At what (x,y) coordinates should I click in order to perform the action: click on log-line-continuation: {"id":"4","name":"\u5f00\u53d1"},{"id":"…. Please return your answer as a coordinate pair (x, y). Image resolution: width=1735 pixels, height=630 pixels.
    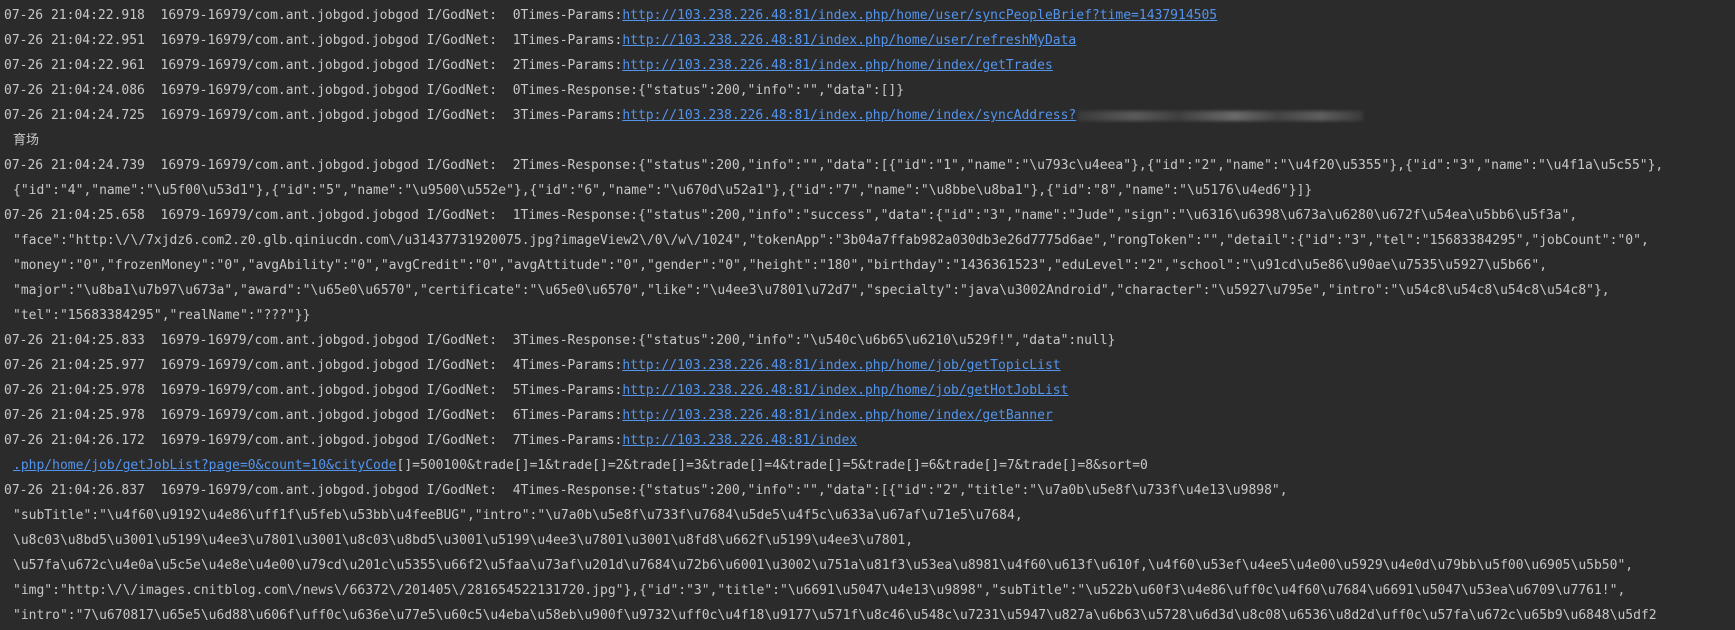
    Looking at the image, I should click on (867, 190).